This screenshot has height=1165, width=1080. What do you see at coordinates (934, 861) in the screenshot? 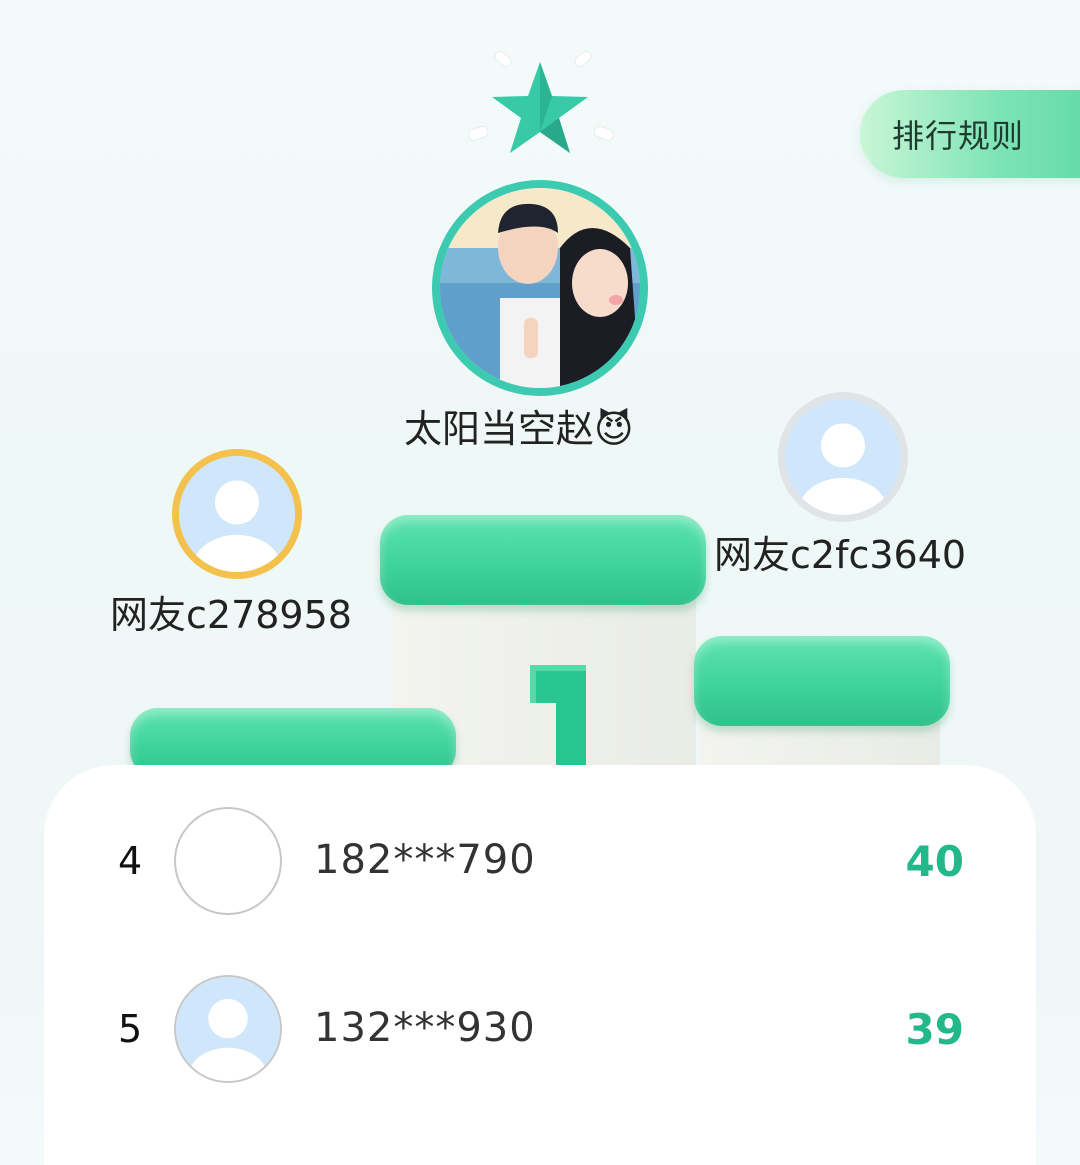
I see `score-value: 40` at bounding box center [934, 861].